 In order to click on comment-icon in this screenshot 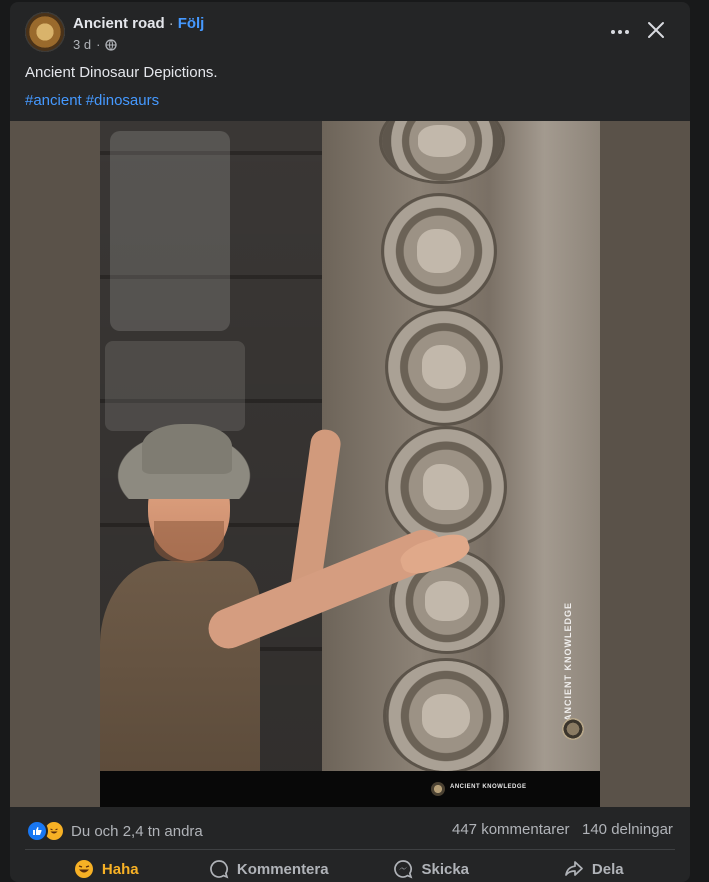, I will do `click(219, 869)`.